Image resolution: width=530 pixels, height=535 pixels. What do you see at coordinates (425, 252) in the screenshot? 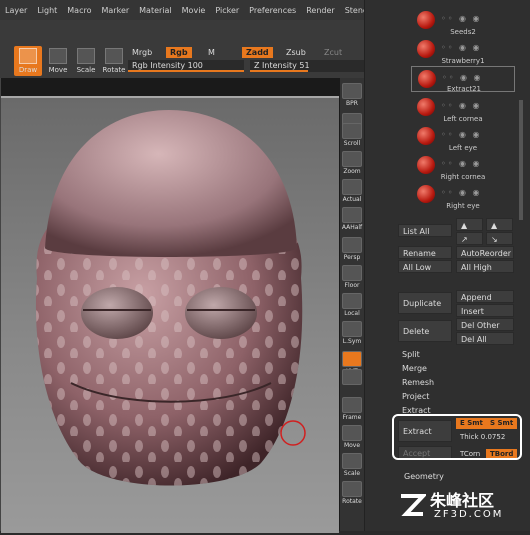
I see `rename-button: Rename` at bounding box center [425, 252].